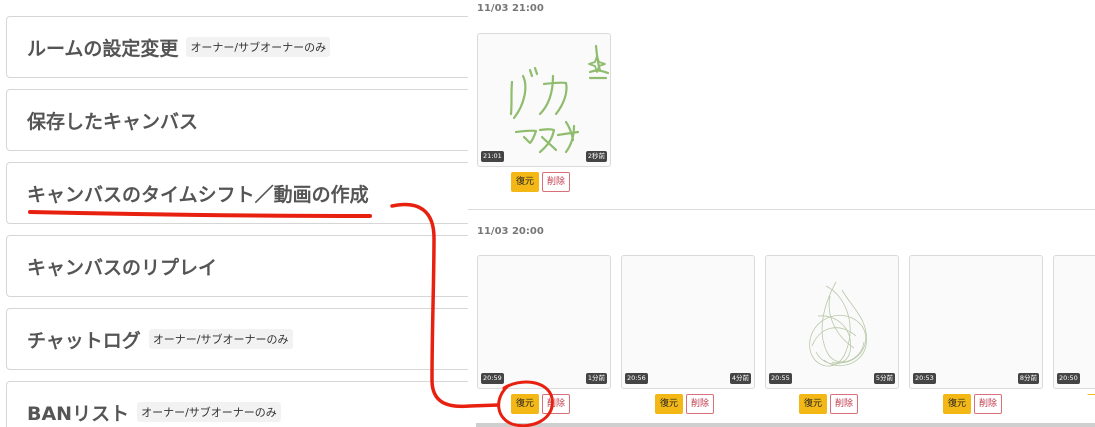  Describe the element at coordinates (559, 99) in the screenshot. I see `doodle-drawing` at that location.